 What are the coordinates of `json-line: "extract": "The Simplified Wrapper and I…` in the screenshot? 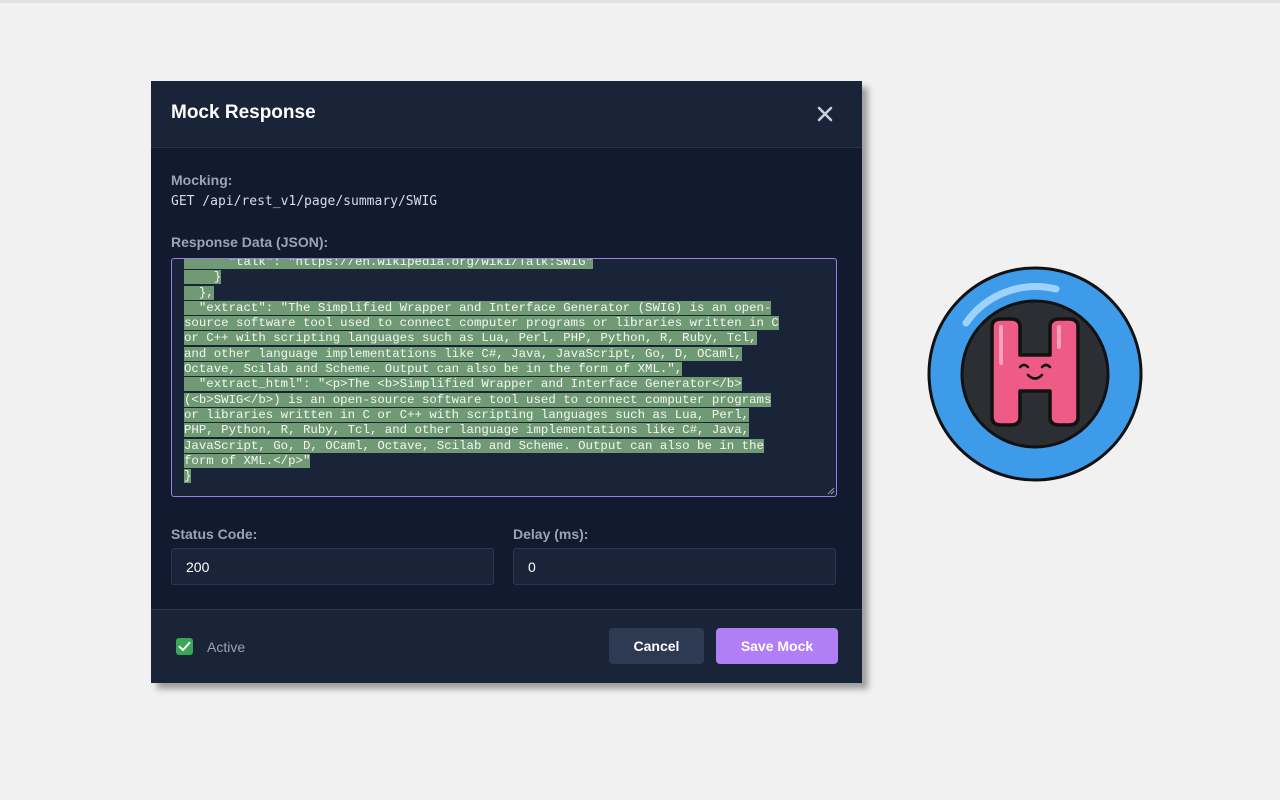 It's located at (478, 307).